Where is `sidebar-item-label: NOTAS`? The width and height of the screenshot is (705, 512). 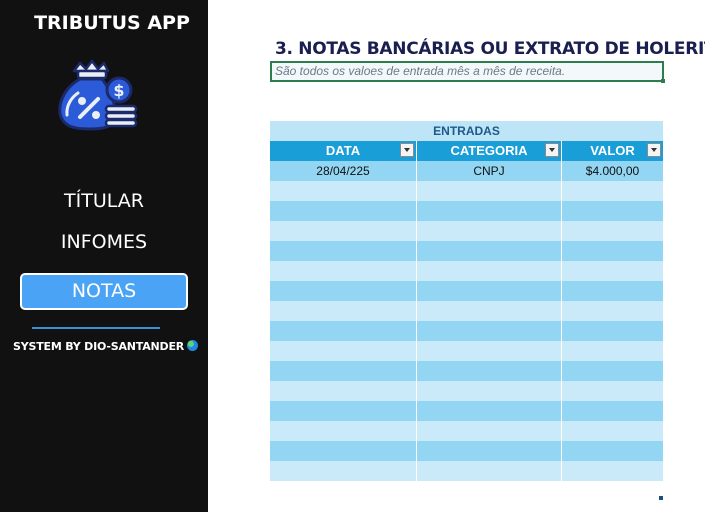
sidebar-item-label: NOTAS is located at coordinates (104, 291).